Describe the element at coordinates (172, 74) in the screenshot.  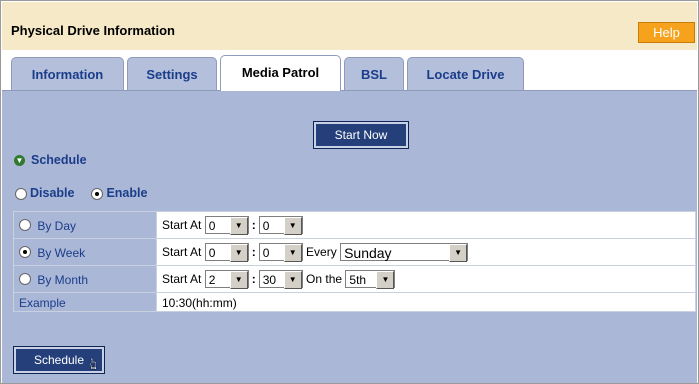
I see `tab-settings: Settings` at that location.